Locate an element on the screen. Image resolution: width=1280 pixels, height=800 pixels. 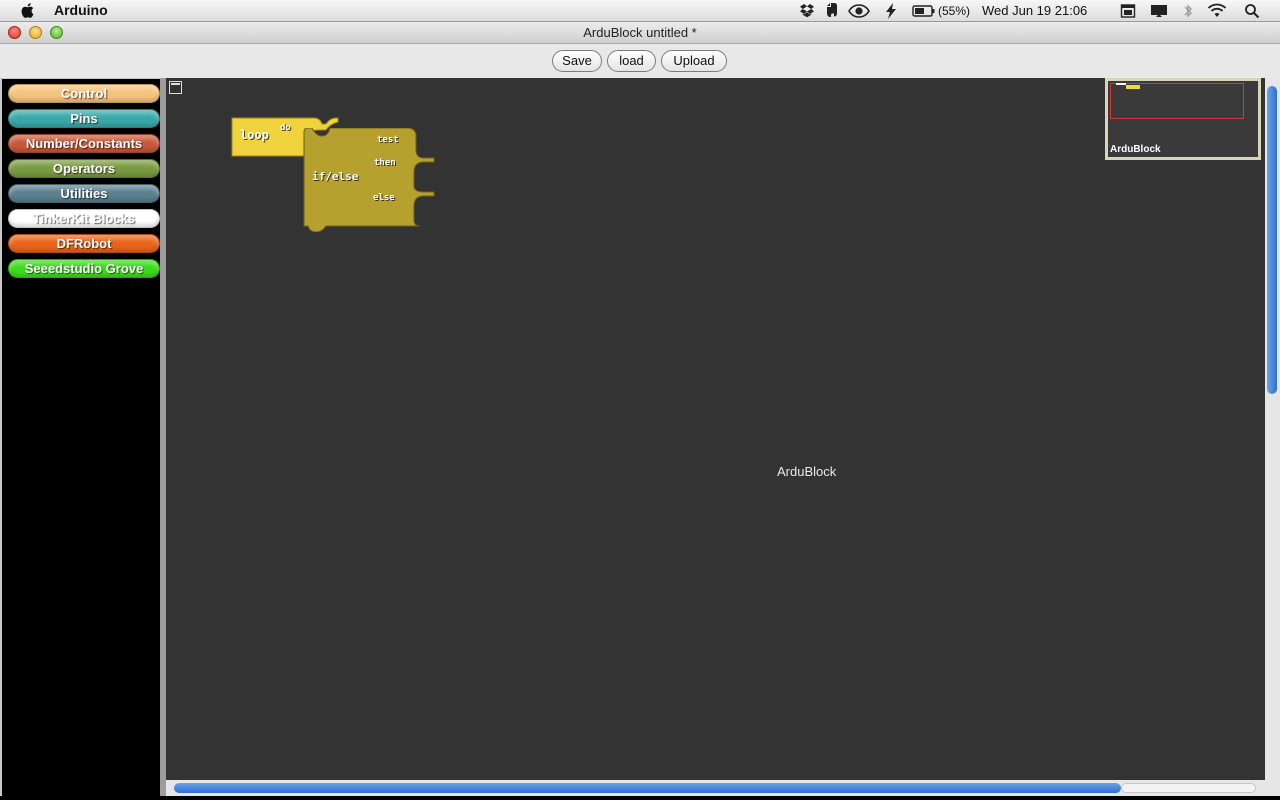
upload-button: Upload is located at coordinates (694, 61).